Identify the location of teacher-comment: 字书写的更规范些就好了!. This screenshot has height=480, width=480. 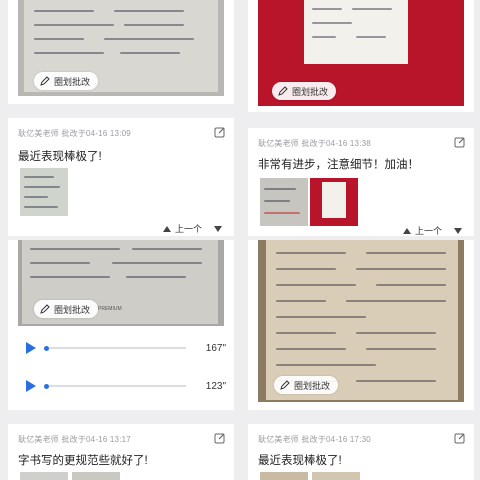
(83, 461).